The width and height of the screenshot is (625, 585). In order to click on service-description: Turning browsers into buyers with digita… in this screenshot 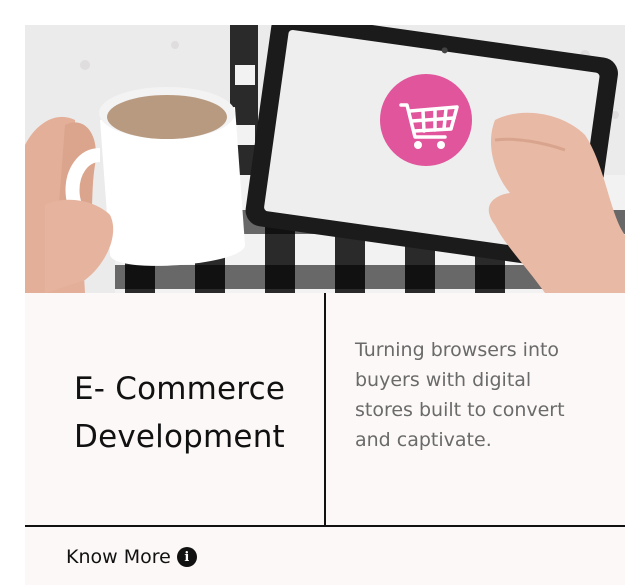, I will do `click(475, 395)`.